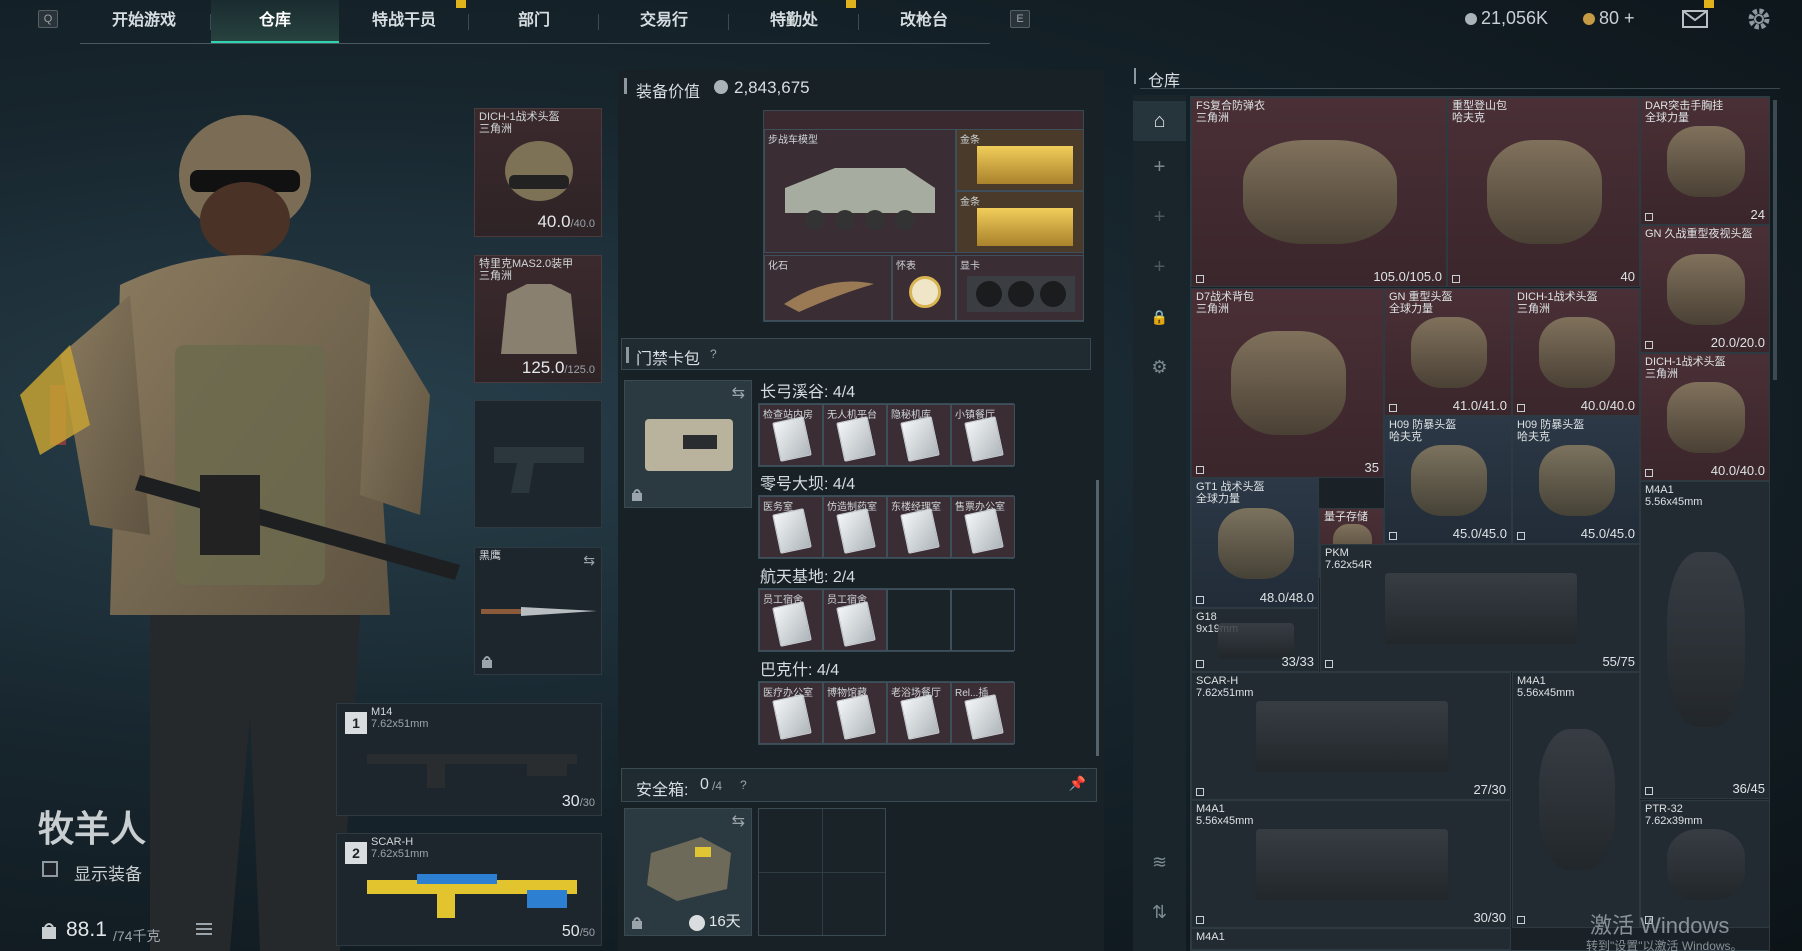  I want to click on safe-grid, so click(822, 872).